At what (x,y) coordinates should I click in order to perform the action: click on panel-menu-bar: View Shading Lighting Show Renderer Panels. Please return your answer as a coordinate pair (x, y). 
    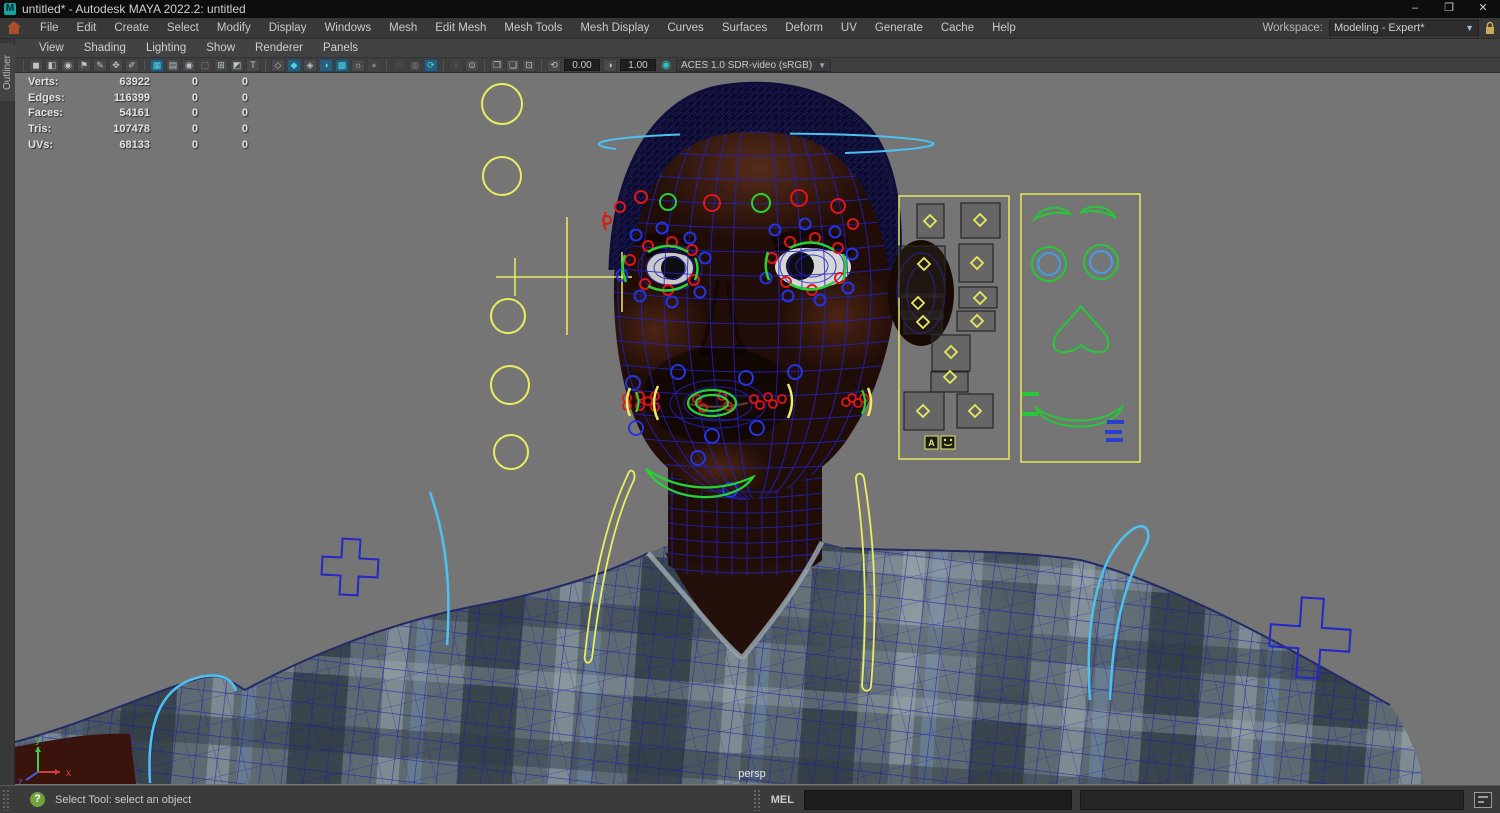
    Looking at the image, I should click on (757, 48).